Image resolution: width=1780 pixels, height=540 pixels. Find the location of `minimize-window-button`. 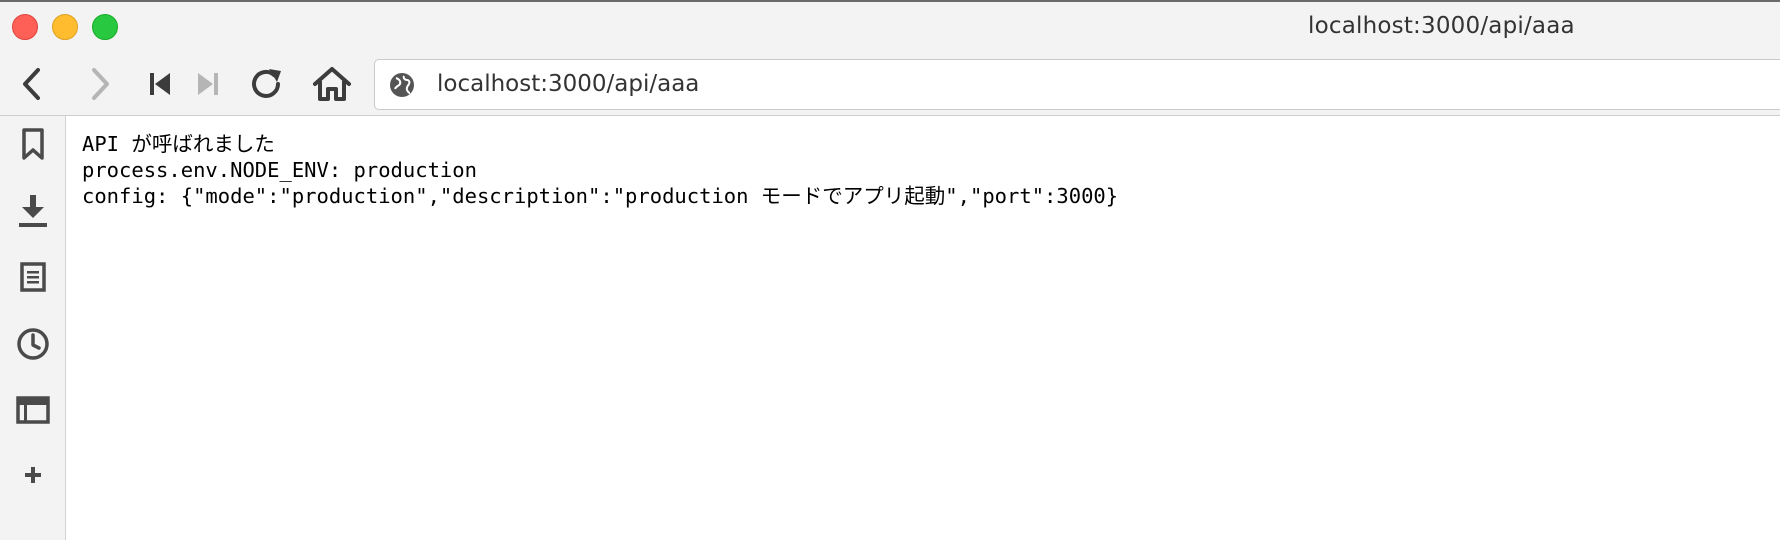

minimize-window-button is located at coordinates (65, 27).